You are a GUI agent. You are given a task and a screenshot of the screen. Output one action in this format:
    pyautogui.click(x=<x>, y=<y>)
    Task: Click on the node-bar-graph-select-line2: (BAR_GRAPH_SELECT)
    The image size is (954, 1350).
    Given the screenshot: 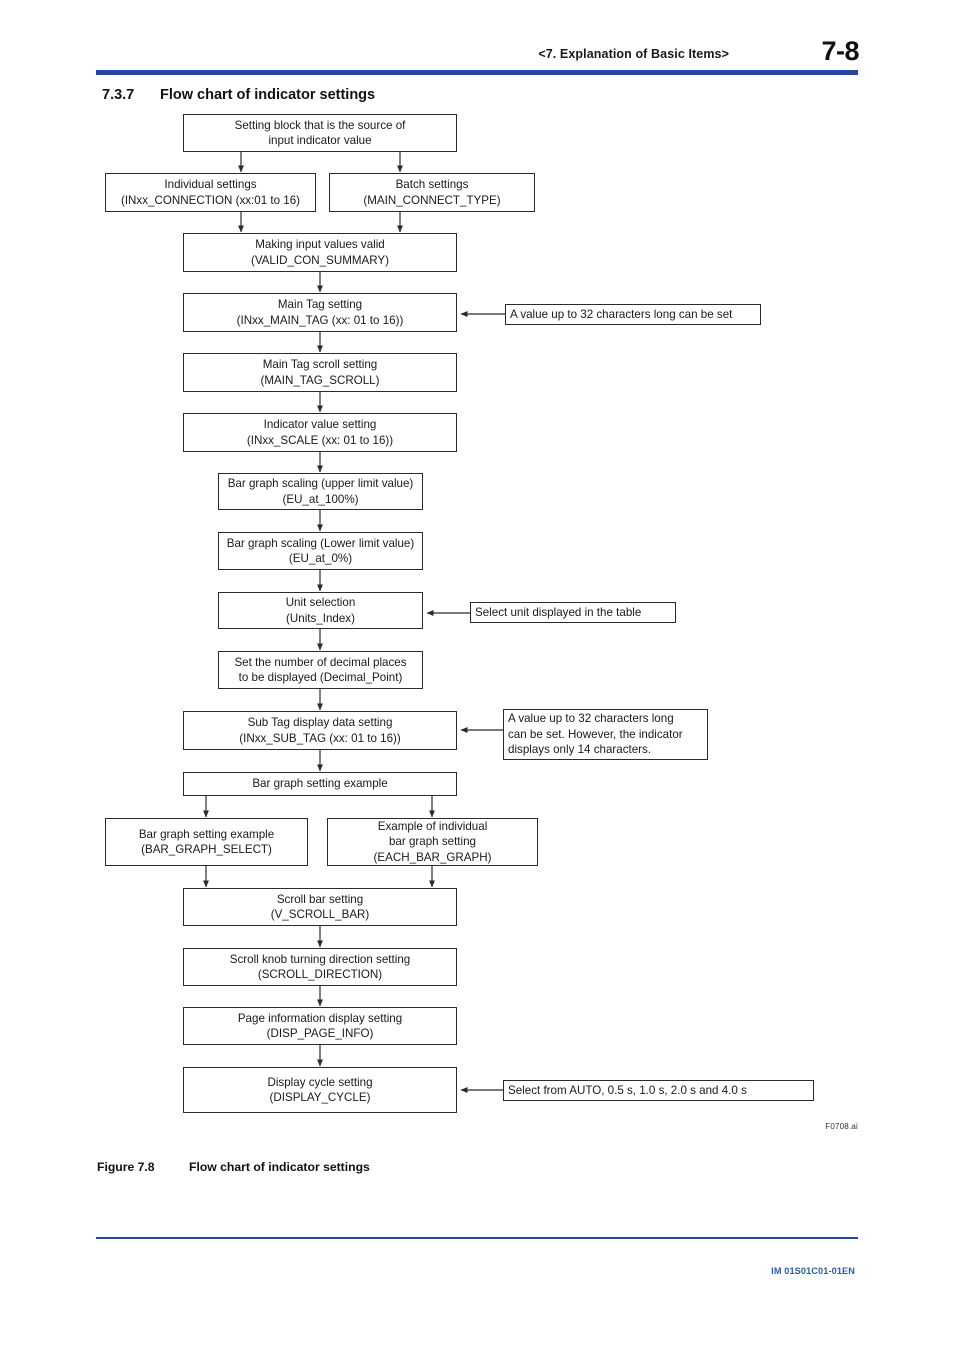 What is the action you would take?
    pyautogui.click(x=206, y=849)
    